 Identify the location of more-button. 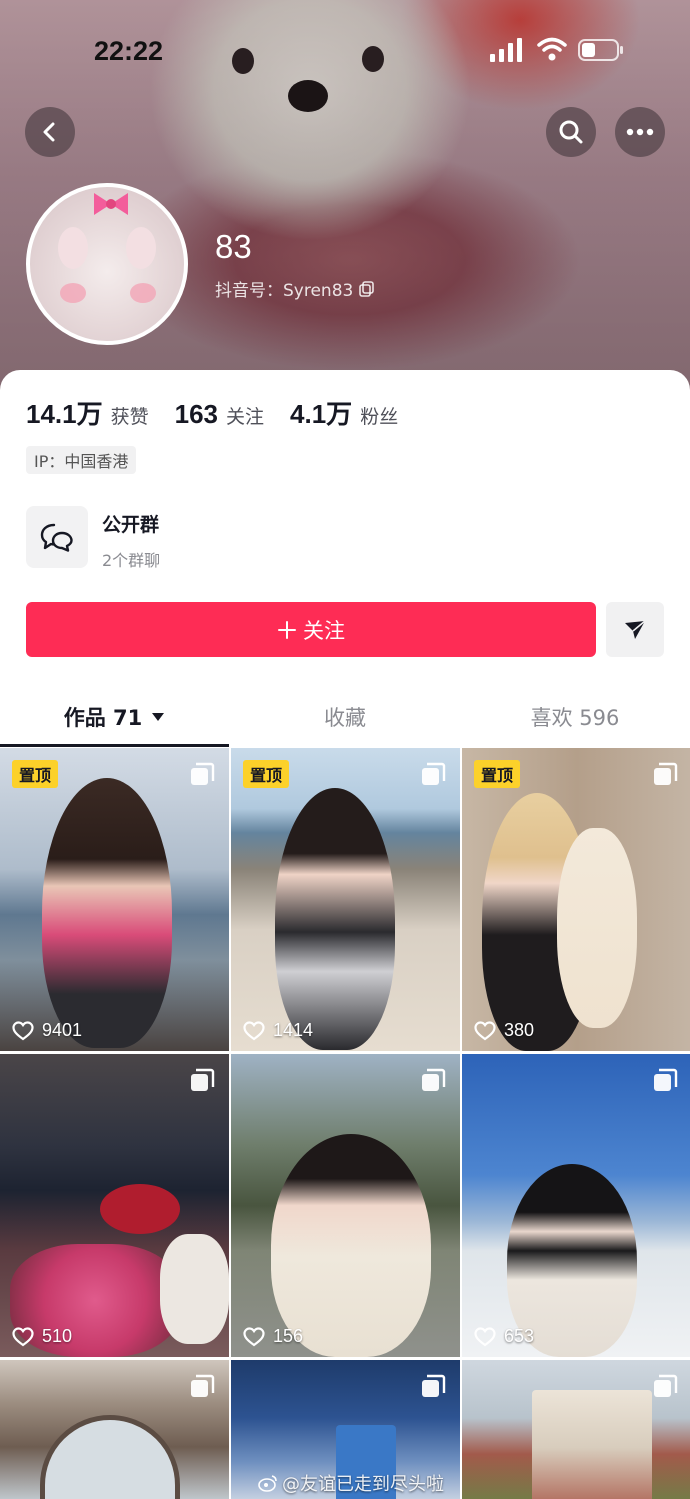
(640, 132).